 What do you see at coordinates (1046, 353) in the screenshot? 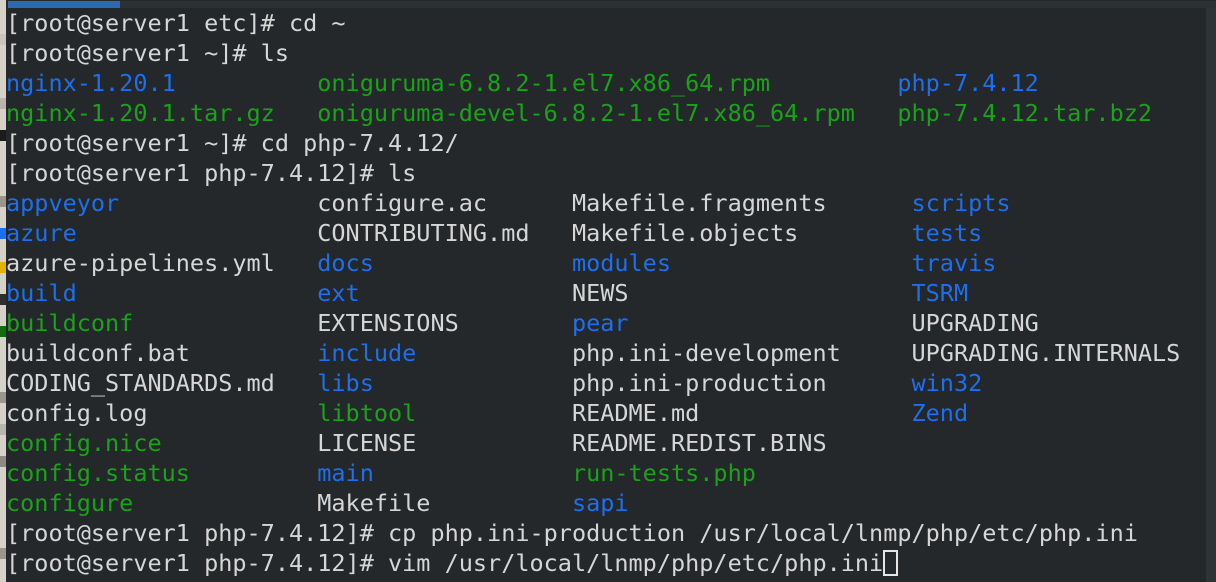
I see `file-entry: UPGRADING.INTERNALS` at bounding box center [1046, 353].